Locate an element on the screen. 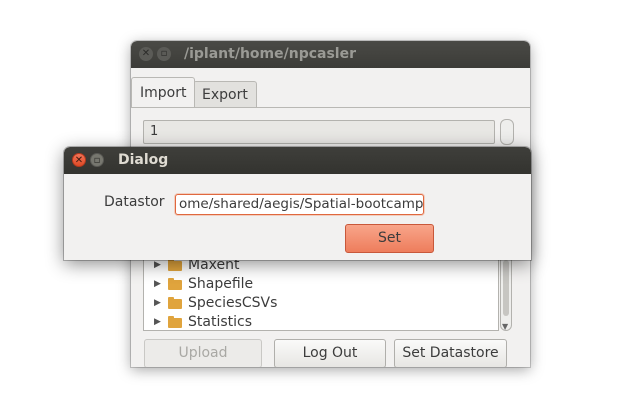  dialog-titlebar: ✕ ▫ Dialog is located at coordinates (297, 160).